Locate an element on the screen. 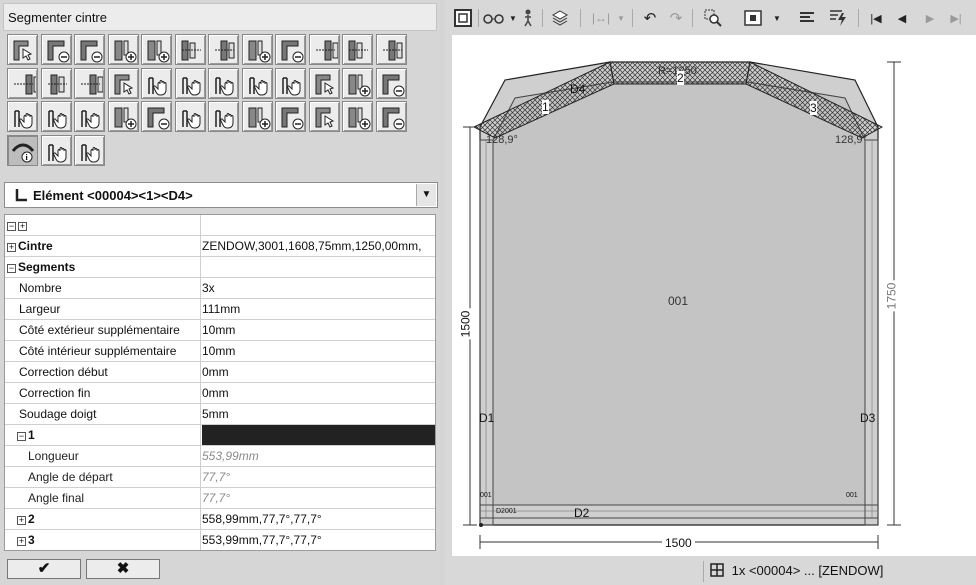  join-add-2-icon is located at coordinates (257, 116).